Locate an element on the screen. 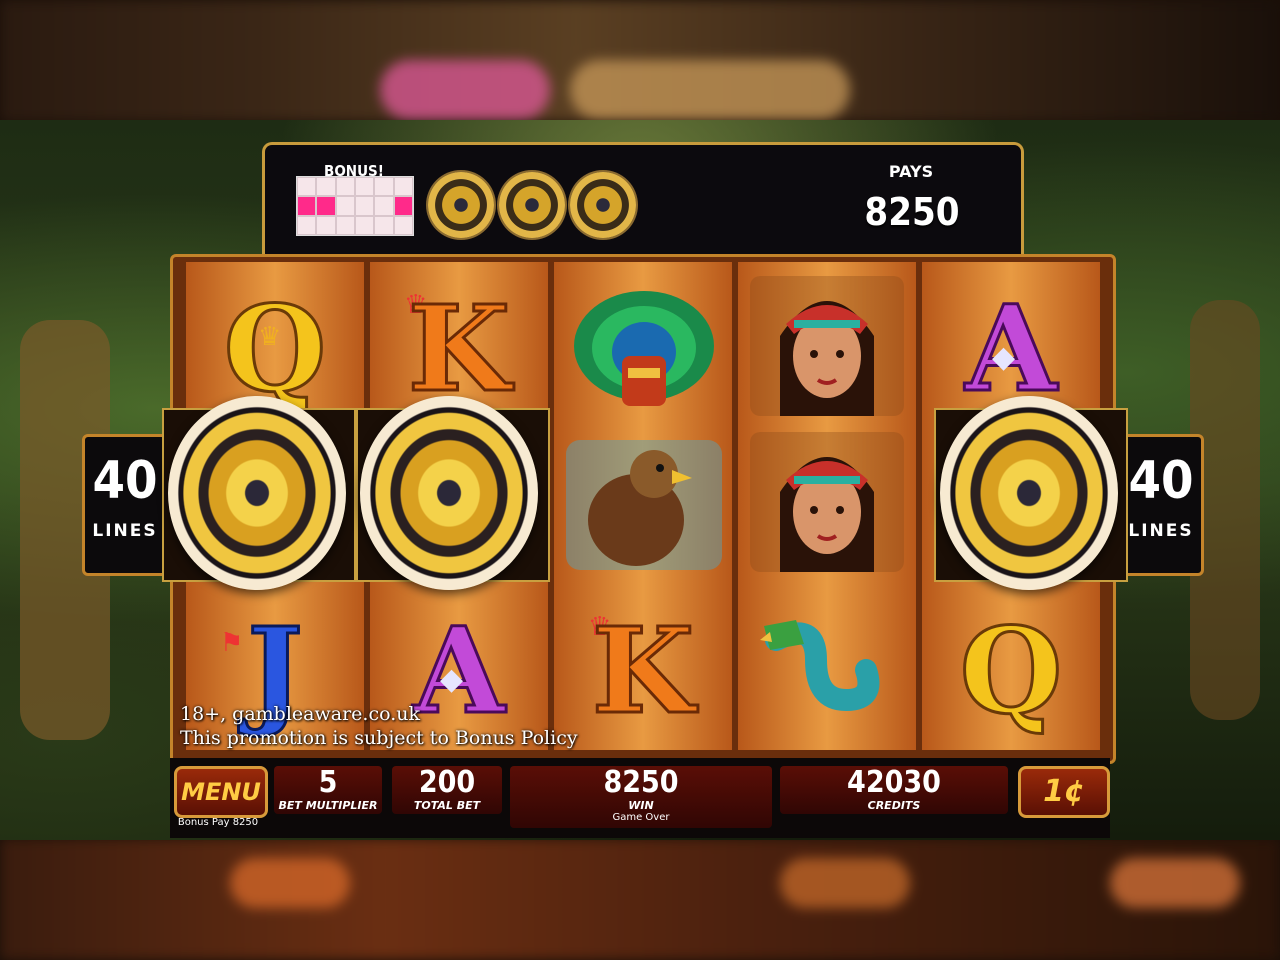 The height and width of the screenshot is (960, 1280). credits-value: 42030 is located at coordinates (894, 782).